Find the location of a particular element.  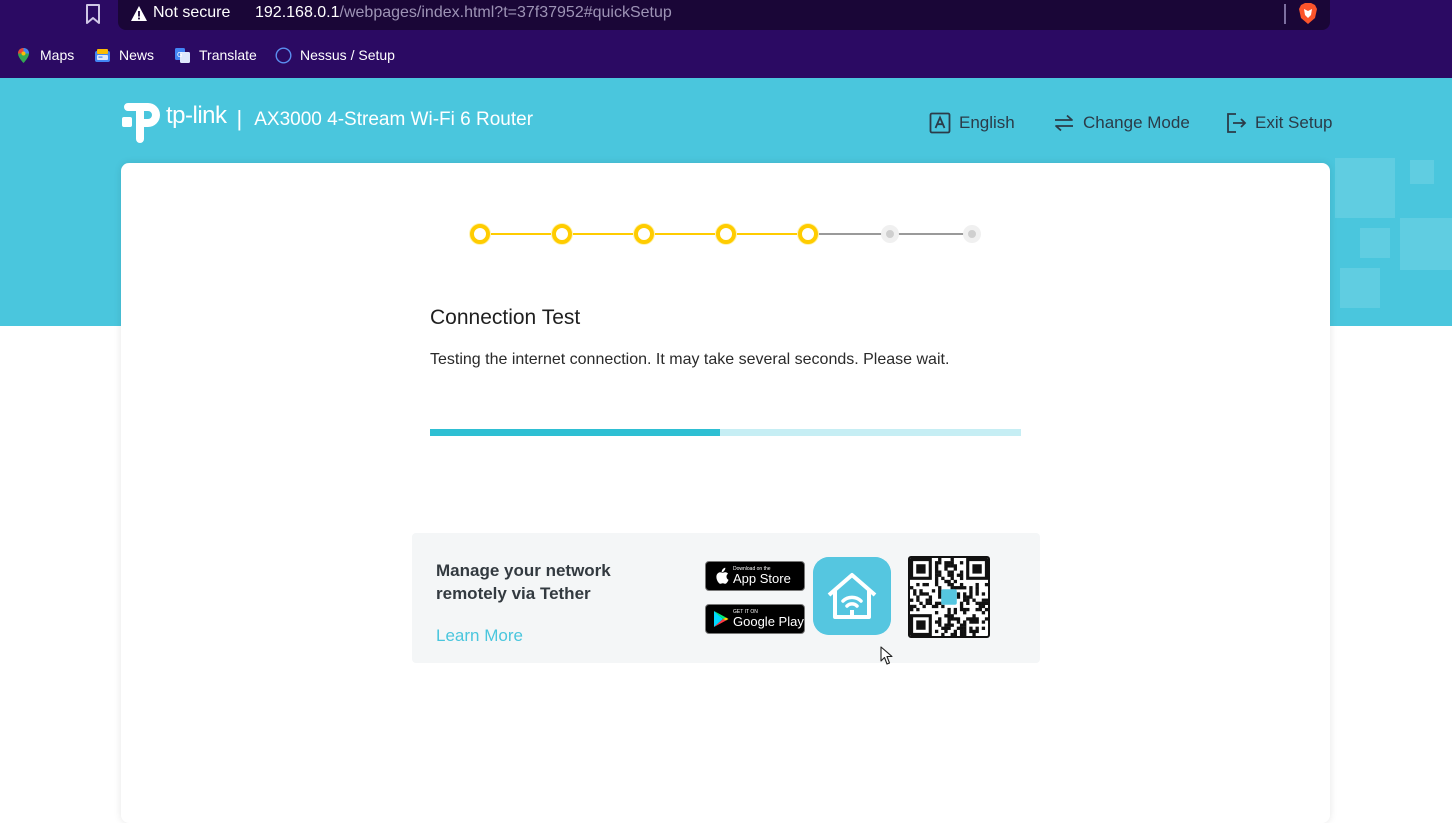

maps-icon is located at coordinates (23, 55).